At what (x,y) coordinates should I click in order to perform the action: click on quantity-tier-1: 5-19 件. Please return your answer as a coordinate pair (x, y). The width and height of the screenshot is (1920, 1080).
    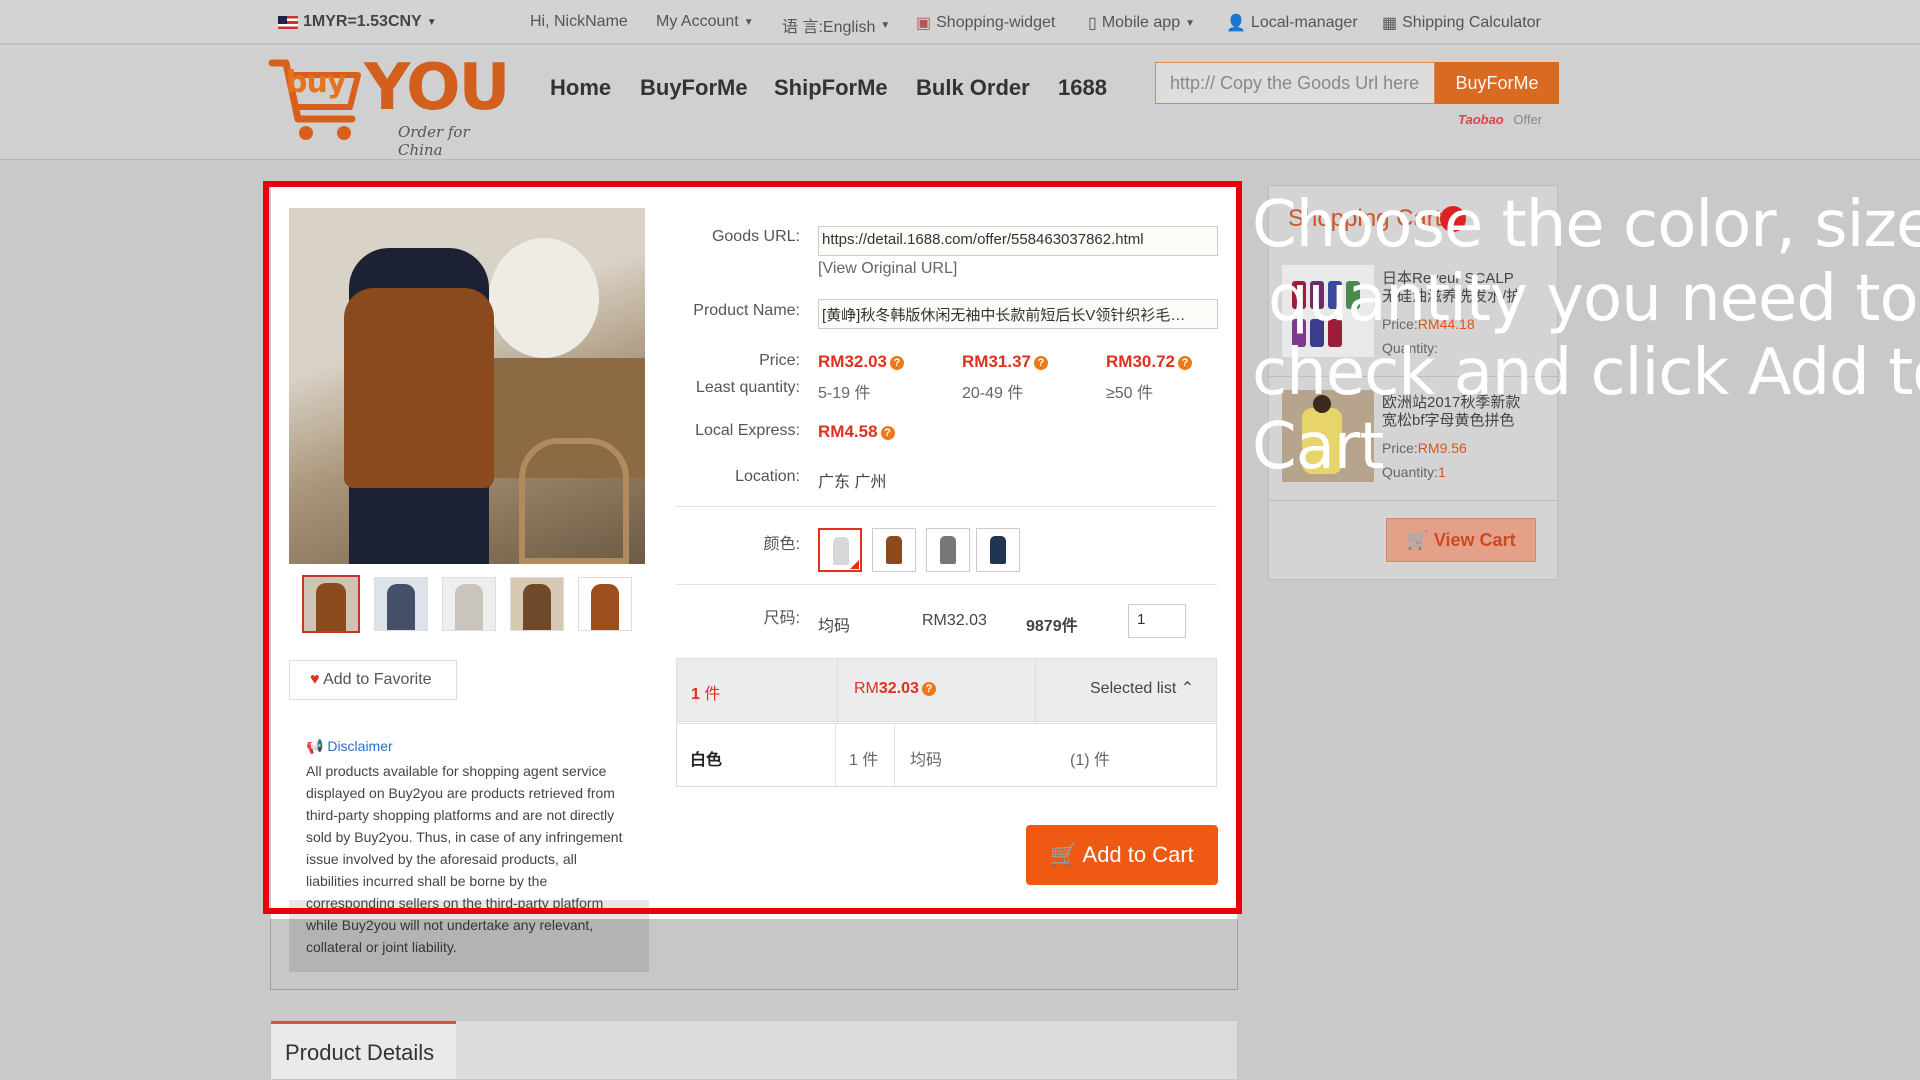
    Looking at the image, I should click on (844, 393).